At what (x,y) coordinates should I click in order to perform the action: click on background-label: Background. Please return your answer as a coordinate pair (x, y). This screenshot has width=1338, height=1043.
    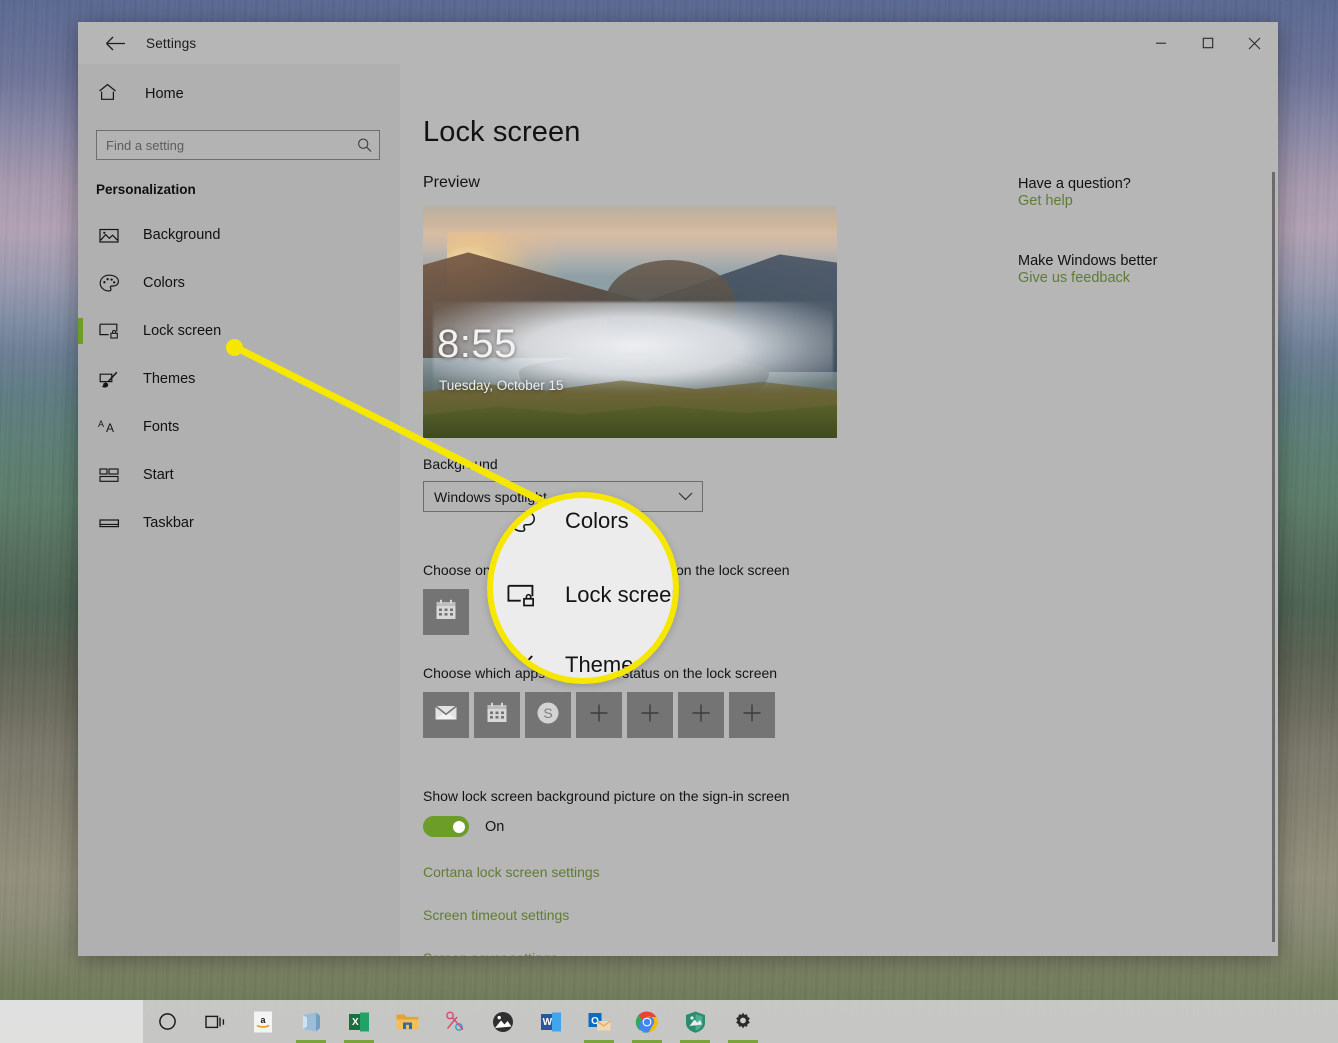
    Looking at the image, I should click on (460, 464).